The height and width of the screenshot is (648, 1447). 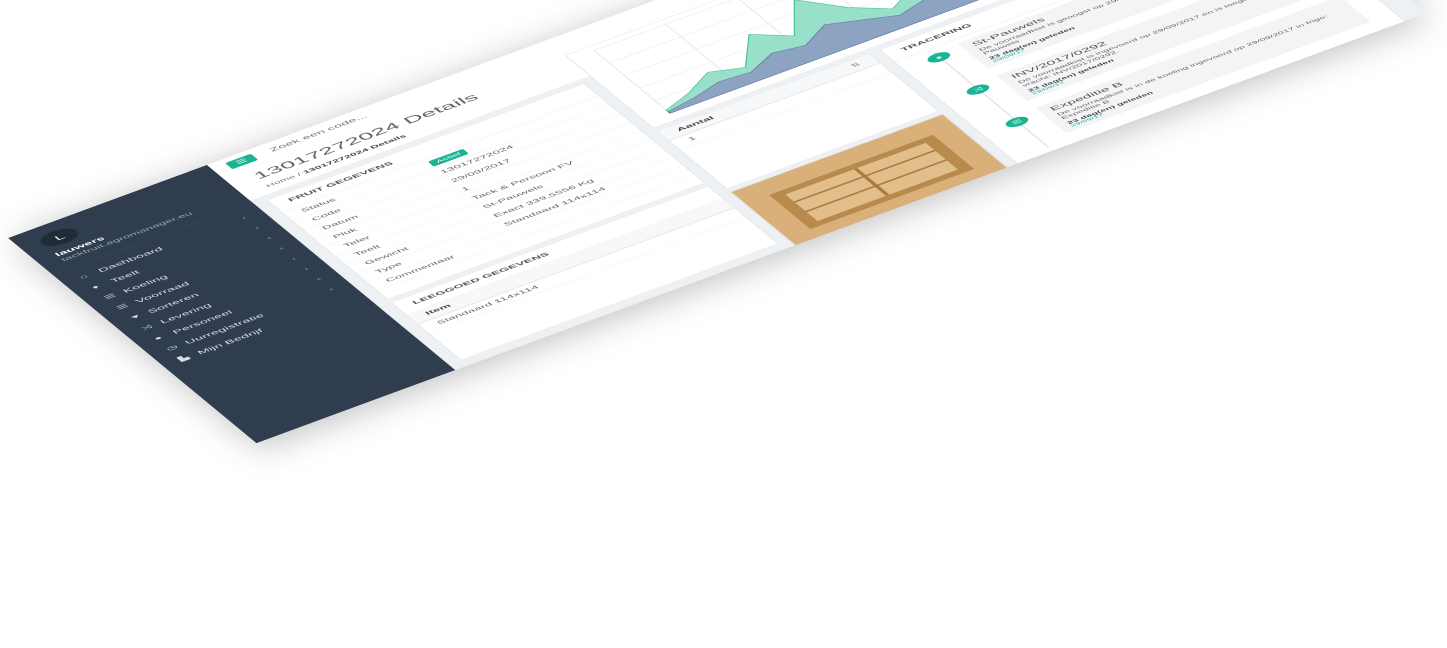 What do you see at coordinates (856, 64) in the screenshot?
I see `sort-icon: ⇅` at bounding box center [856, 64].